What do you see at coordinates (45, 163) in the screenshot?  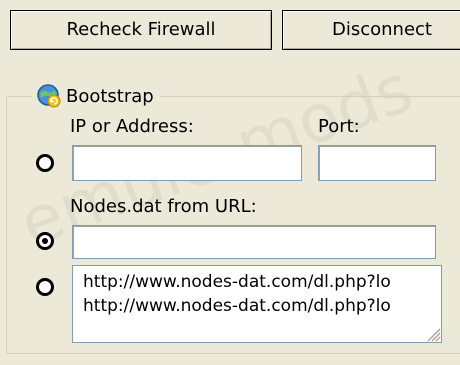 I see `ip-address-radio` at bounding box center [45, 163].